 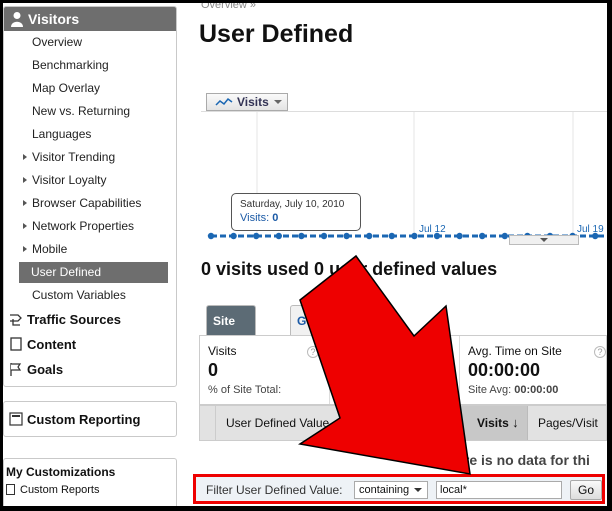 I want to click on goals-flag-icon, so click(x=16, y=369).